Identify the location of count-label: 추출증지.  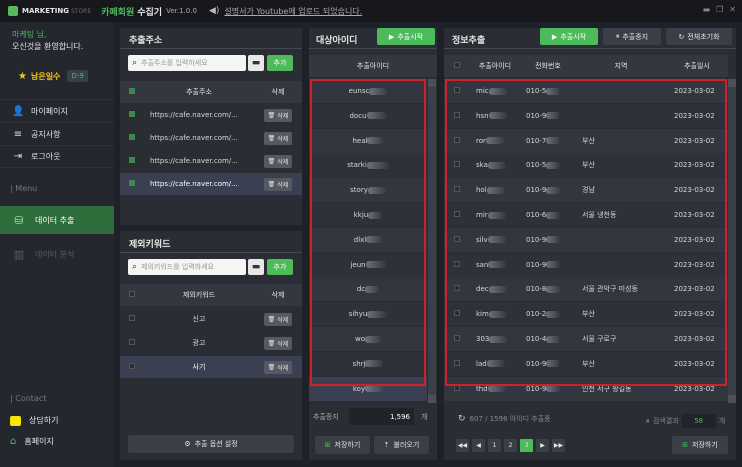
(326, 417).